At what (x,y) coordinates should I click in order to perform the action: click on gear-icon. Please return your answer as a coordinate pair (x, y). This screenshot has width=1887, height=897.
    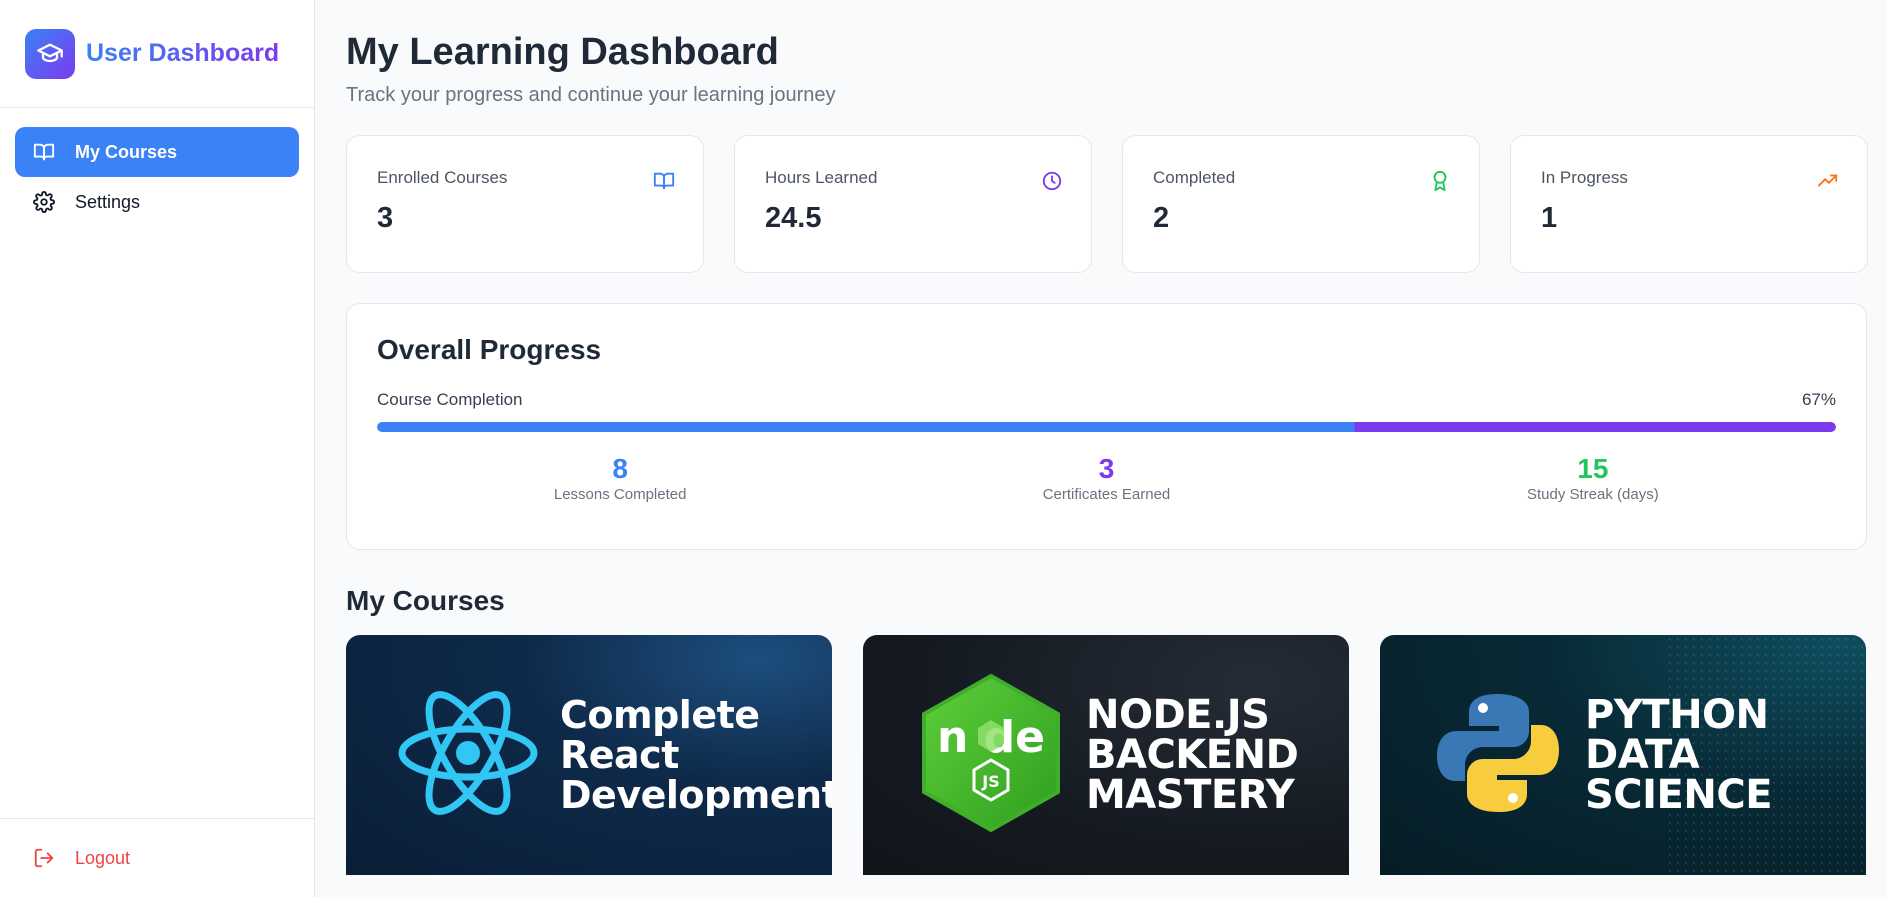
    Looking at the image, I should click on (44, 202).